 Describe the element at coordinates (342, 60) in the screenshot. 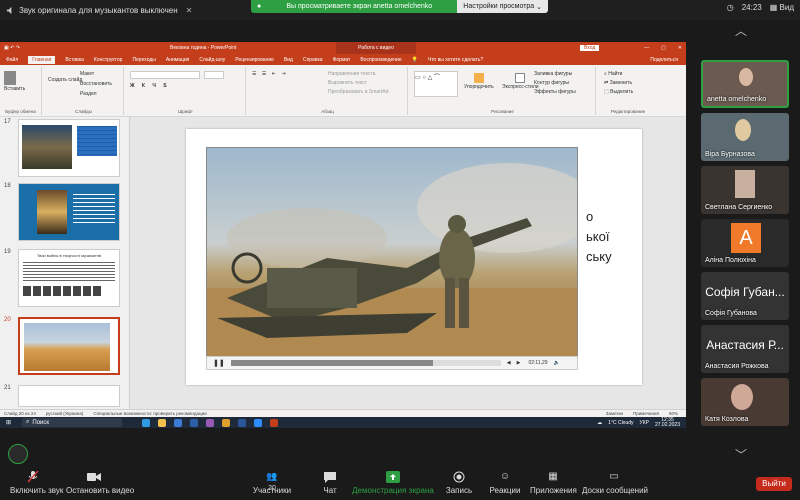

I see `tab-format: Формат` at that location.